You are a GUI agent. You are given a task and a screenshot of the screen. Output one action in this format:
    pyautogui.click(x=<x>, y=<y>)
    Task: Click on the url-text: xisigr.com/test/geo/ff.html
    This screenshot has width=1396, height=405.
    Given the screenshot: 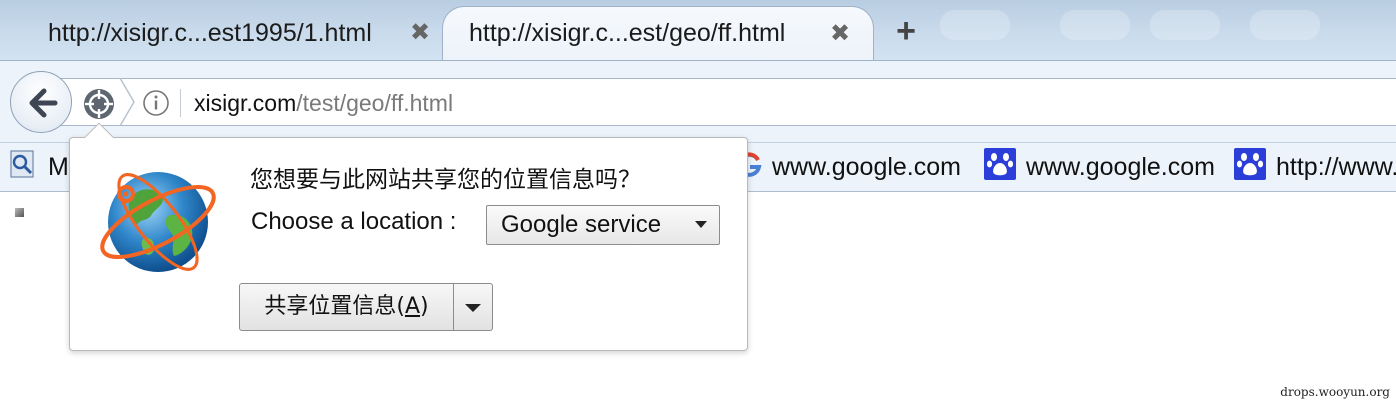 What is the action you would take?
    pyautogui.click(x=323, y=103)
    